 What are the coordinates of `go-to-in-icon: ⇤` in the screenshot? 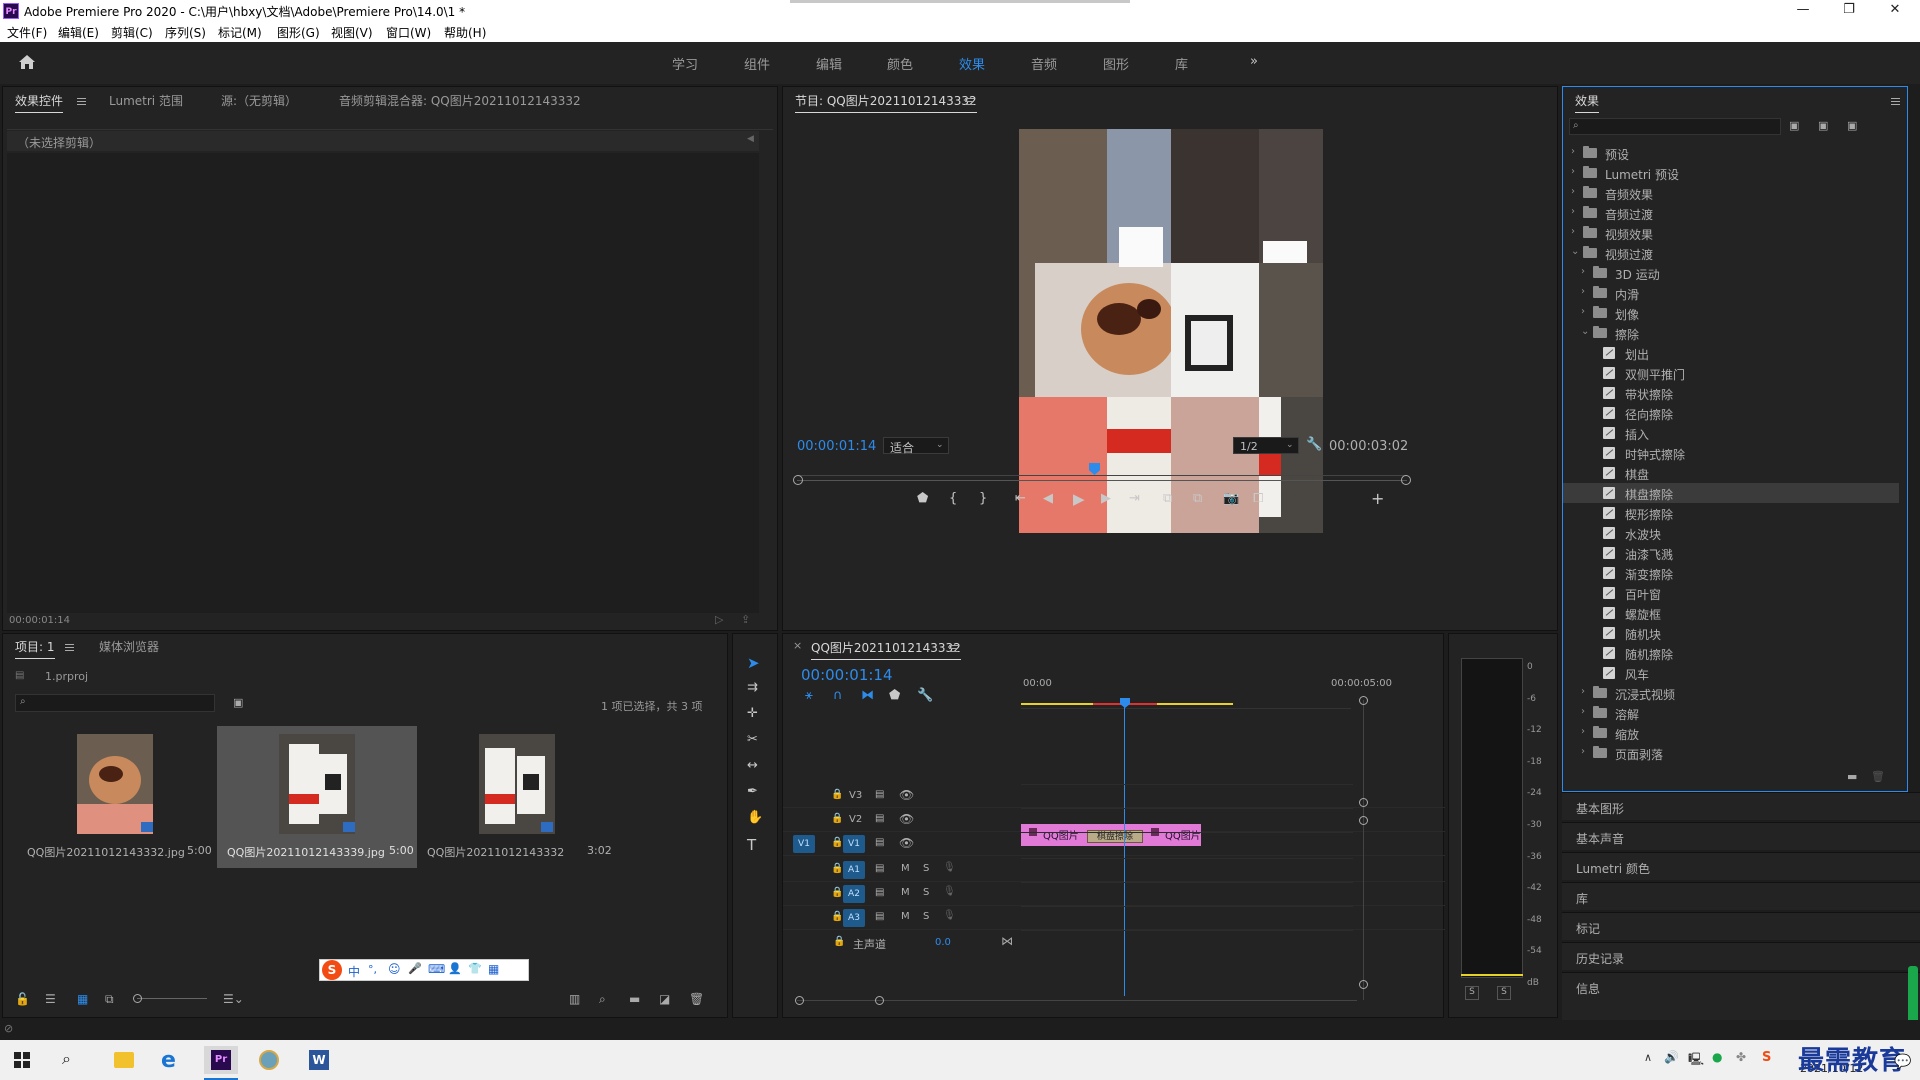 It's located at (1020, 498).